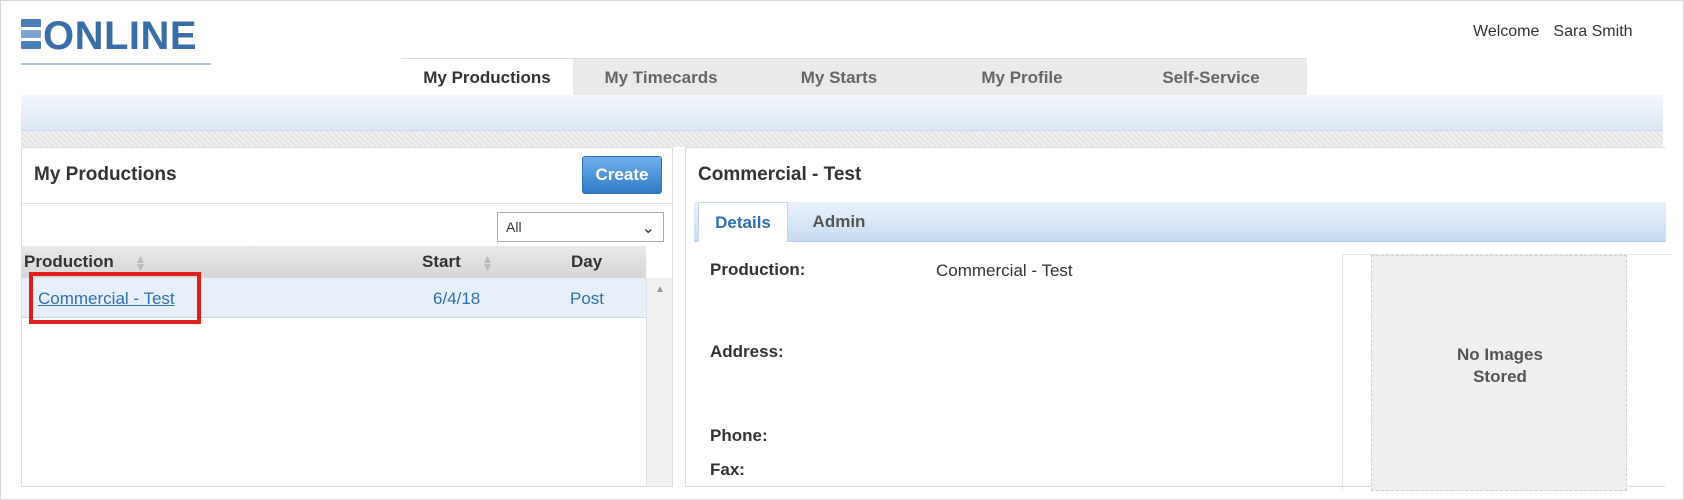 Image resolution: width=1684 pixels, height=500 pixels. I want to click on tab-admin: Admin, so click(839, 222).